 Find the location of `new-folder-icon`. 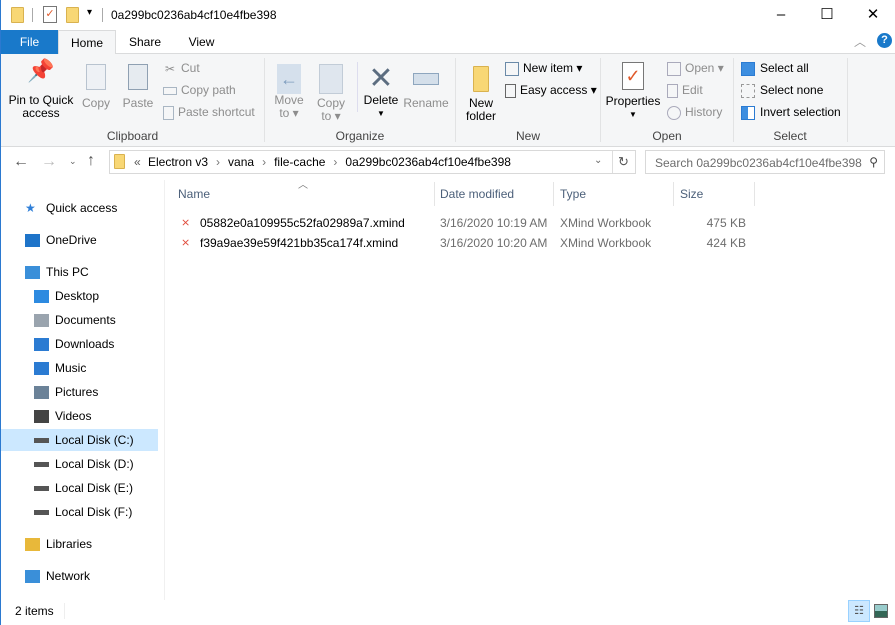

new-folder-icon is located at coordinates (481, 79).